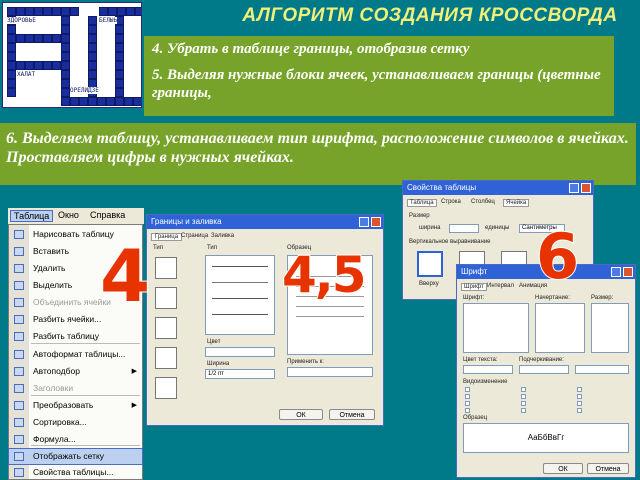  Describe the element at coordinates (265, 222) in the screenshot. I see `borders-dialog-titlebar: Границы и заливка` at that location.